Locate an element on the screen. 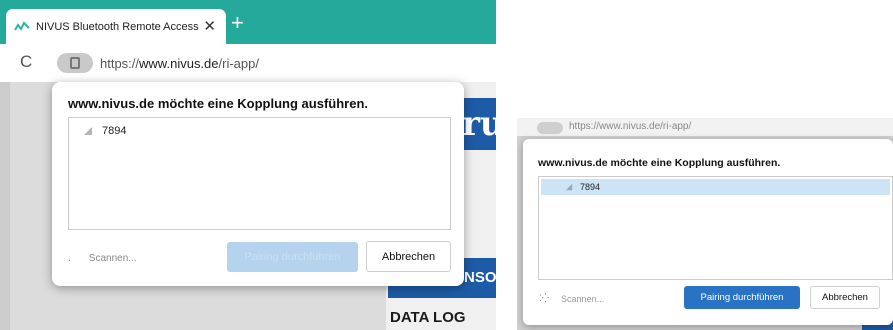  nivus-favicon-icon is located at coordinates (22, 25).